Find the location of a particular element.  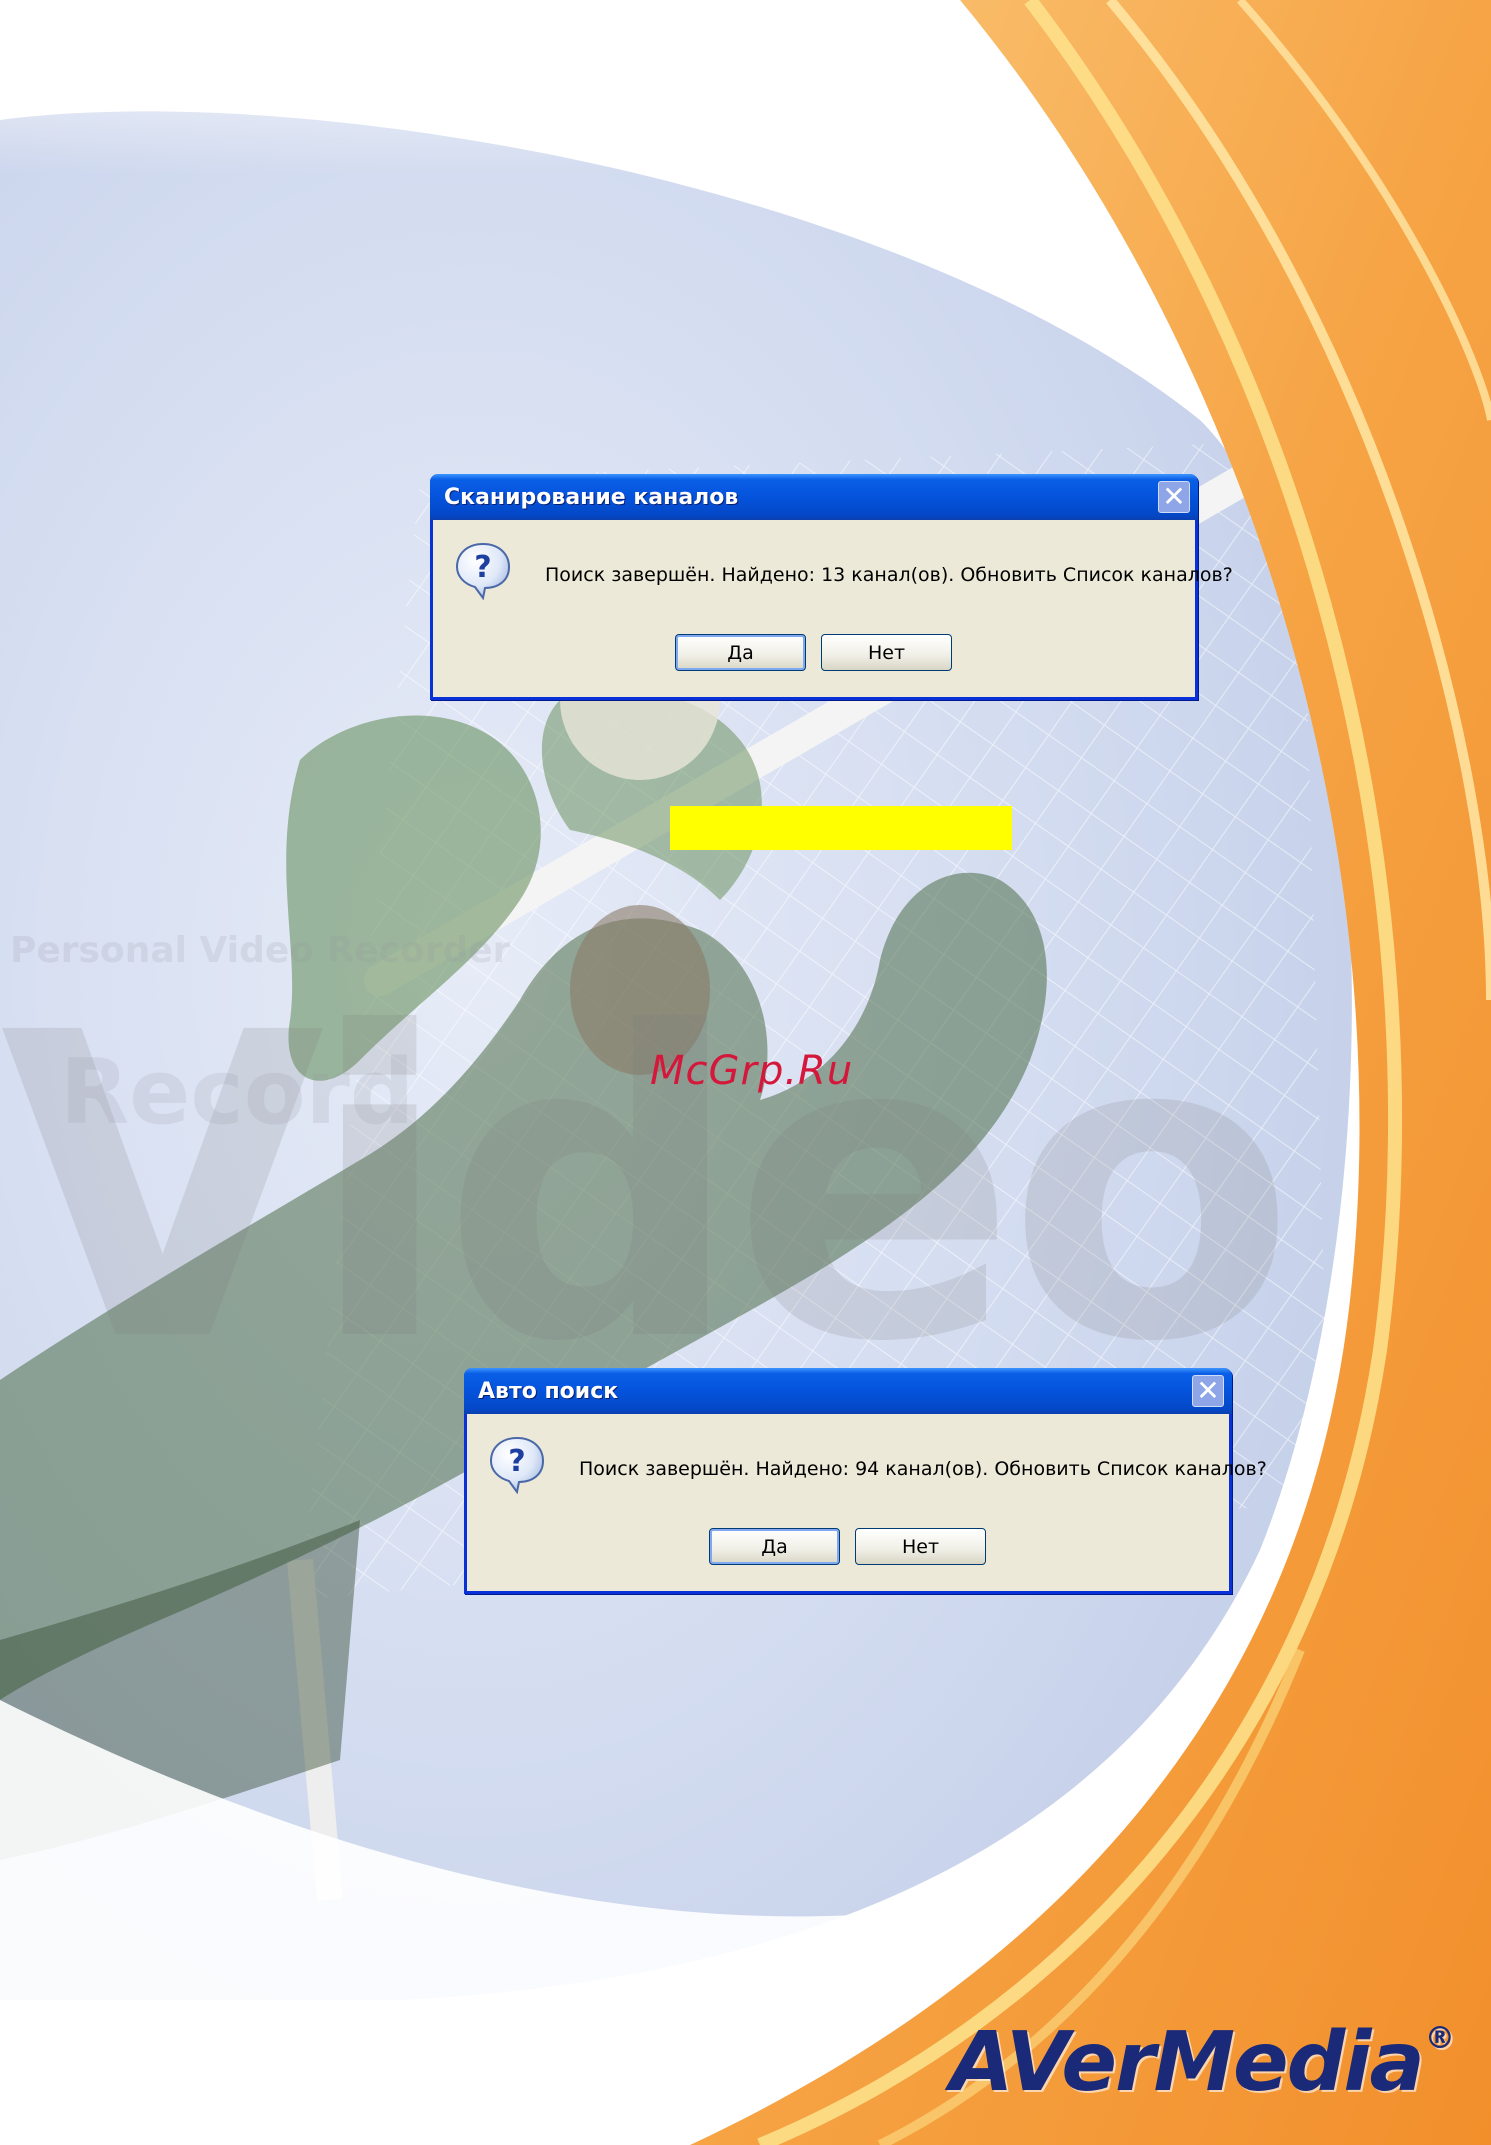

background-text-line-2: Record is located at coordinates (237, 1092).